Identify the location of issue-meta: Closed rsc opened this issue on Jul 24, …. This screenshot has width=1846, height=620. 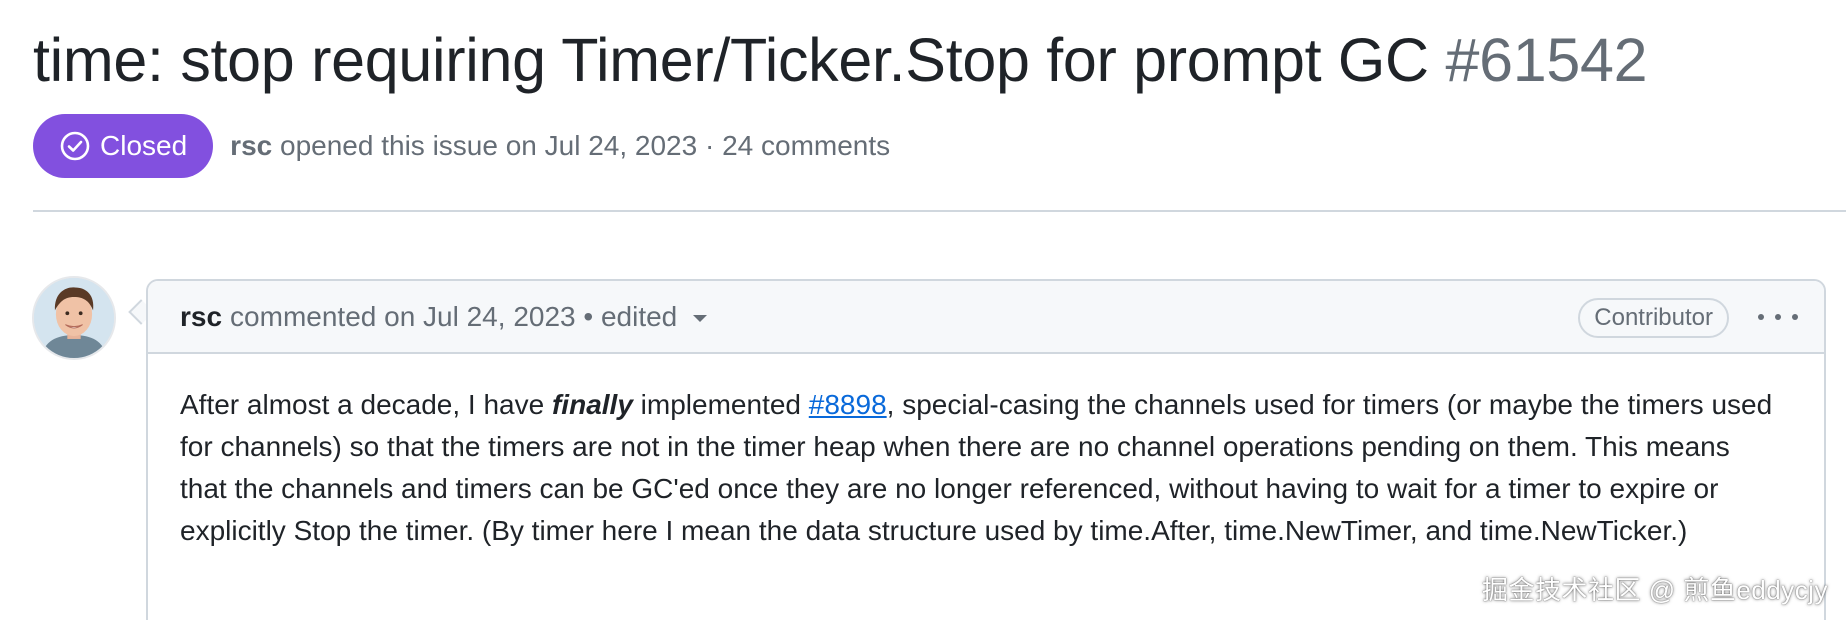
(461, 146).